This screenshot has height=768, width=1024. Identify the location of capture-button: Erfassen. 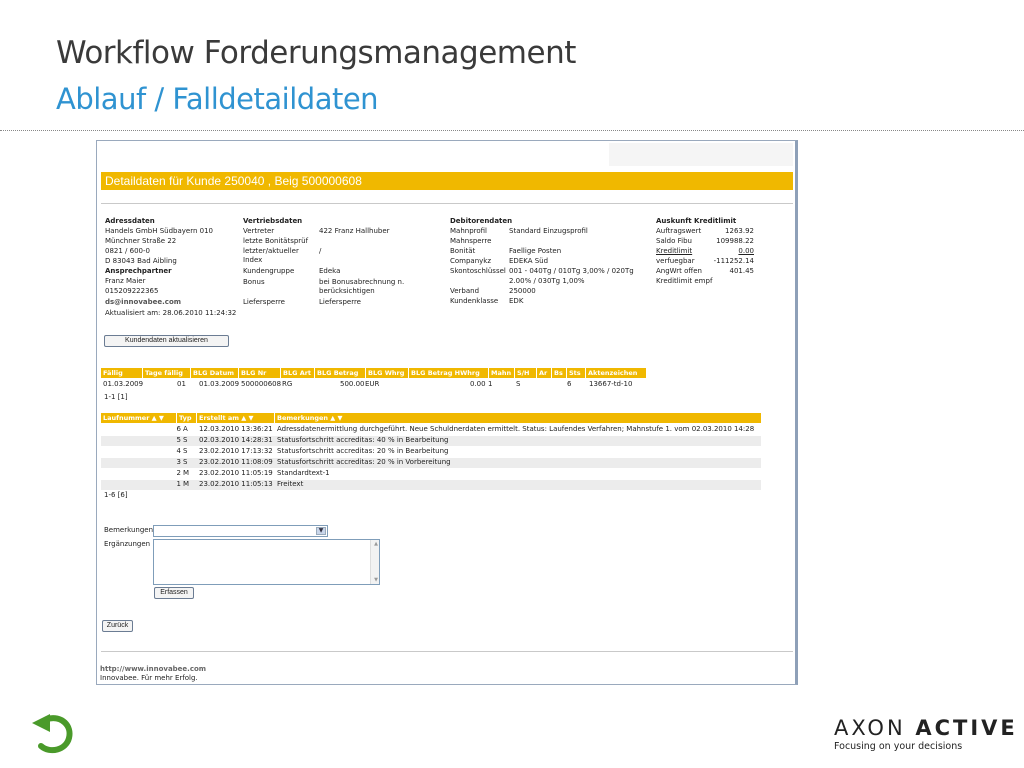
(174, 593).